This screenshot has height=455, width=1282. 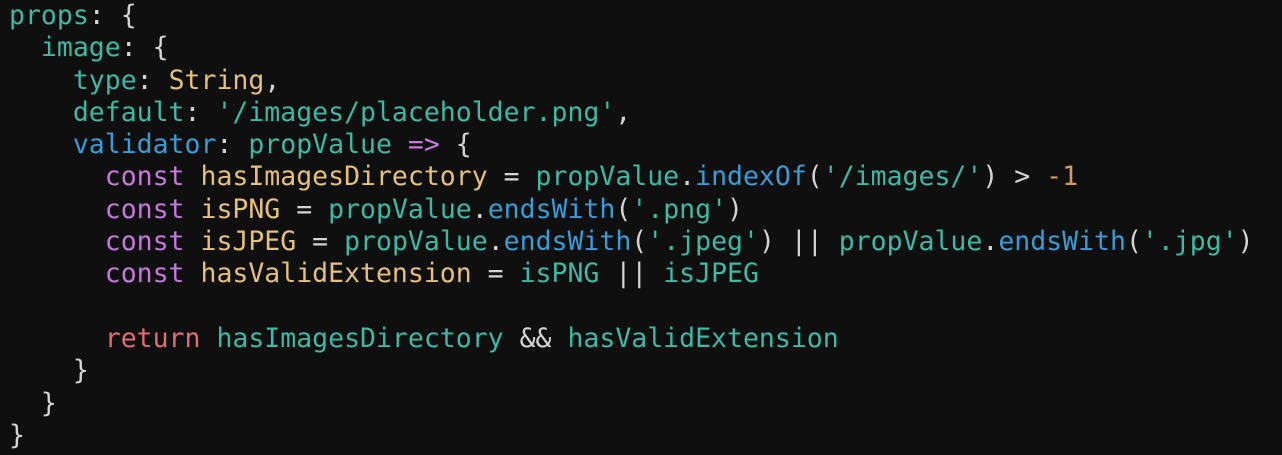 What do you see at coordinates (1054, 177) in the screenshot?
I see `token-minus: -` at bounding box center [1054, 177].